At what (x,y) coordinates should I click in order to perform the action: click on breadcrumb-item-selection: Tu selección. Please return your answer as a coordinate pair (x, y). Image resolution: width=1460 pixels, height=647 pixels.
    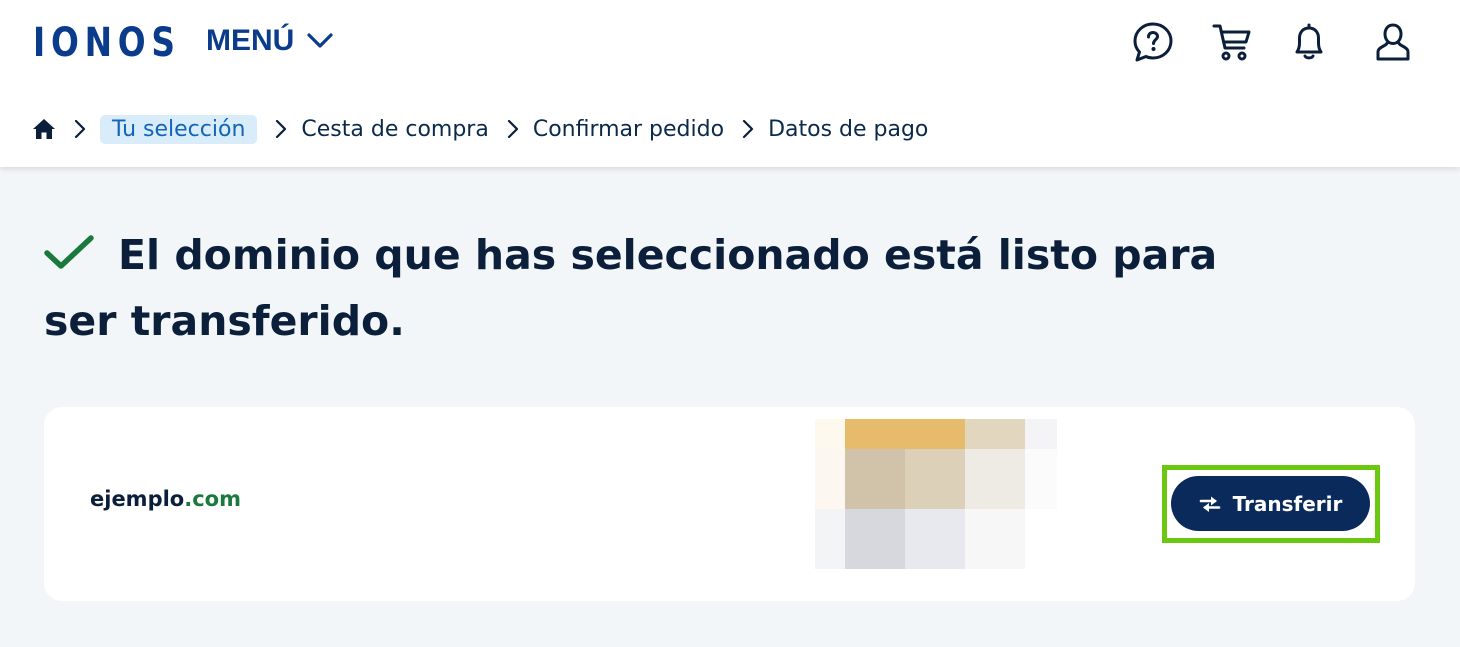
    Looking at the image, I should click on (179, 129).